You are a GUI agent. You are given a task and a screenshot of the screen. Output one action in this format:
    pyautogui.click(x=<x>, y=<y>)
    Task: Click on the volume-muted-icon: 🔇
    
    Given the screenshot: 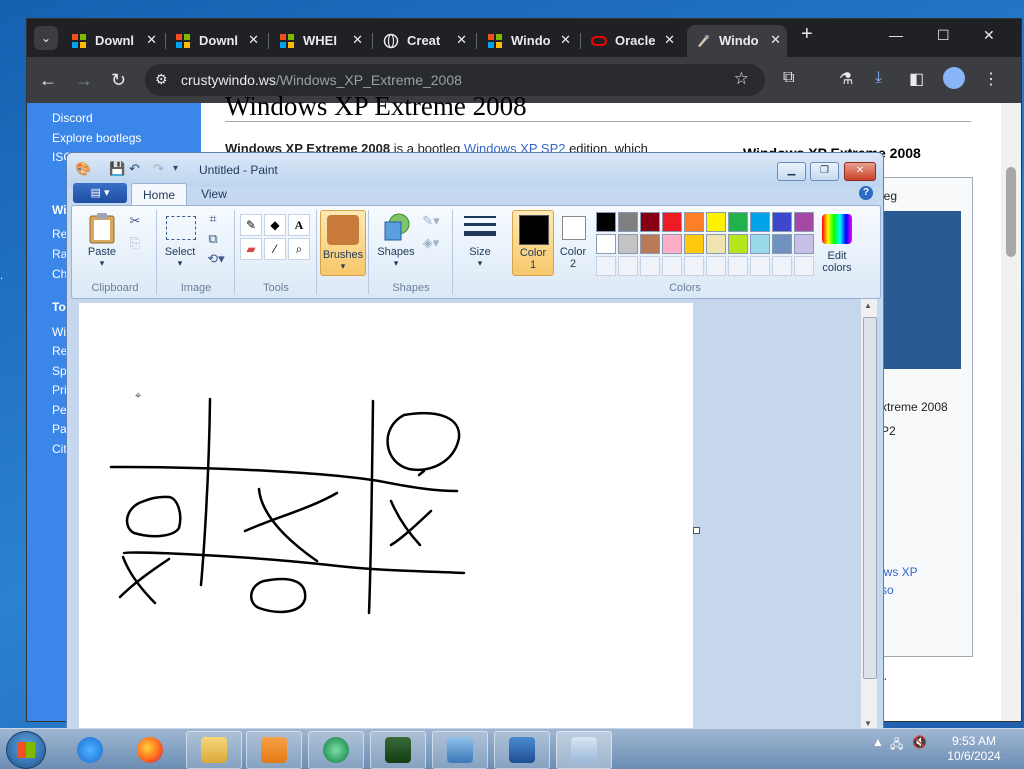 What is the action you would take?
    pyautogui.click(x=919, y=742)
    